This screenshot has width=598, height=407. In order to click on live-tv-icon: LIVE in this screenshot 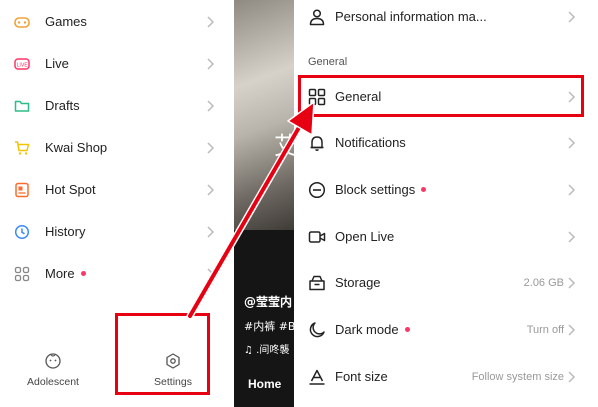, I will do `click(22, 64)`.